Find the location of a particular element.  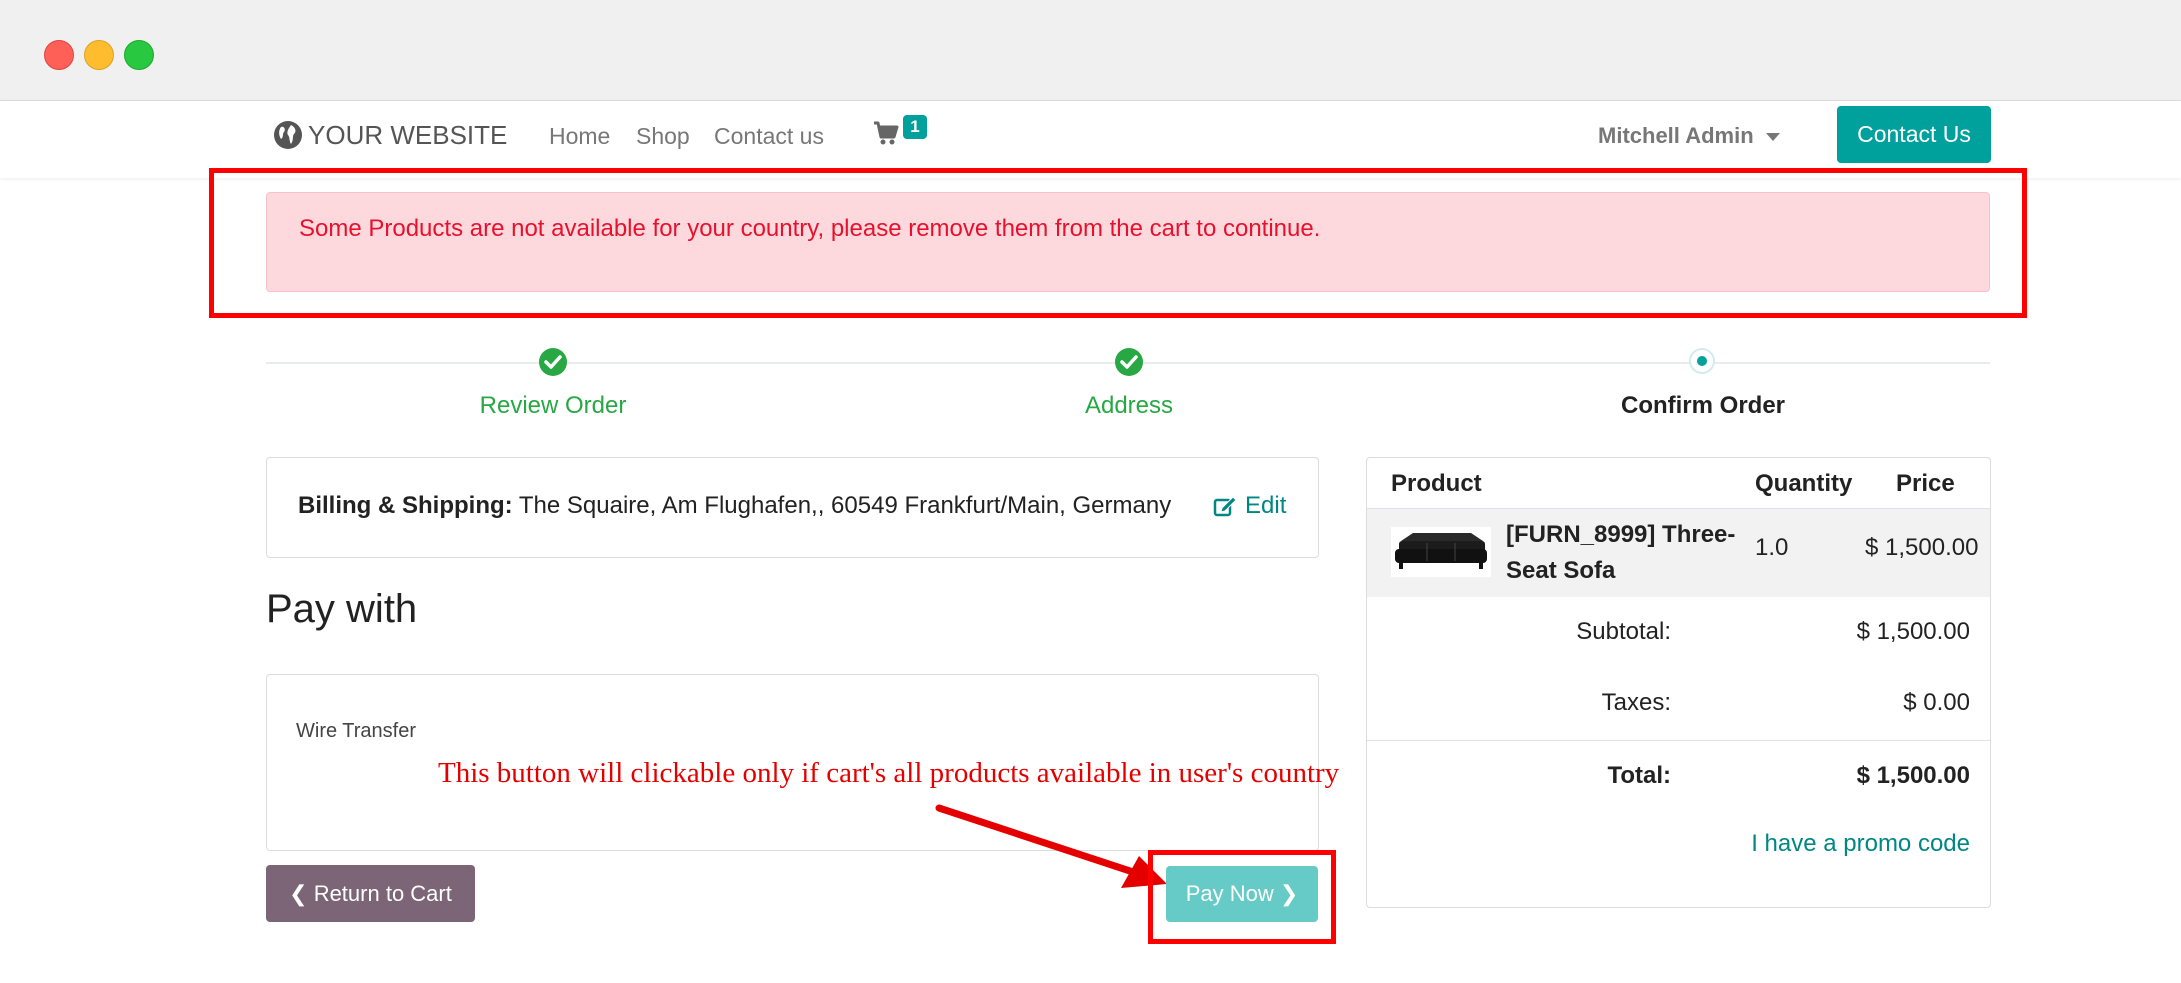

taxes-value: $ 0.00 is located at coordinates (1936, 702).